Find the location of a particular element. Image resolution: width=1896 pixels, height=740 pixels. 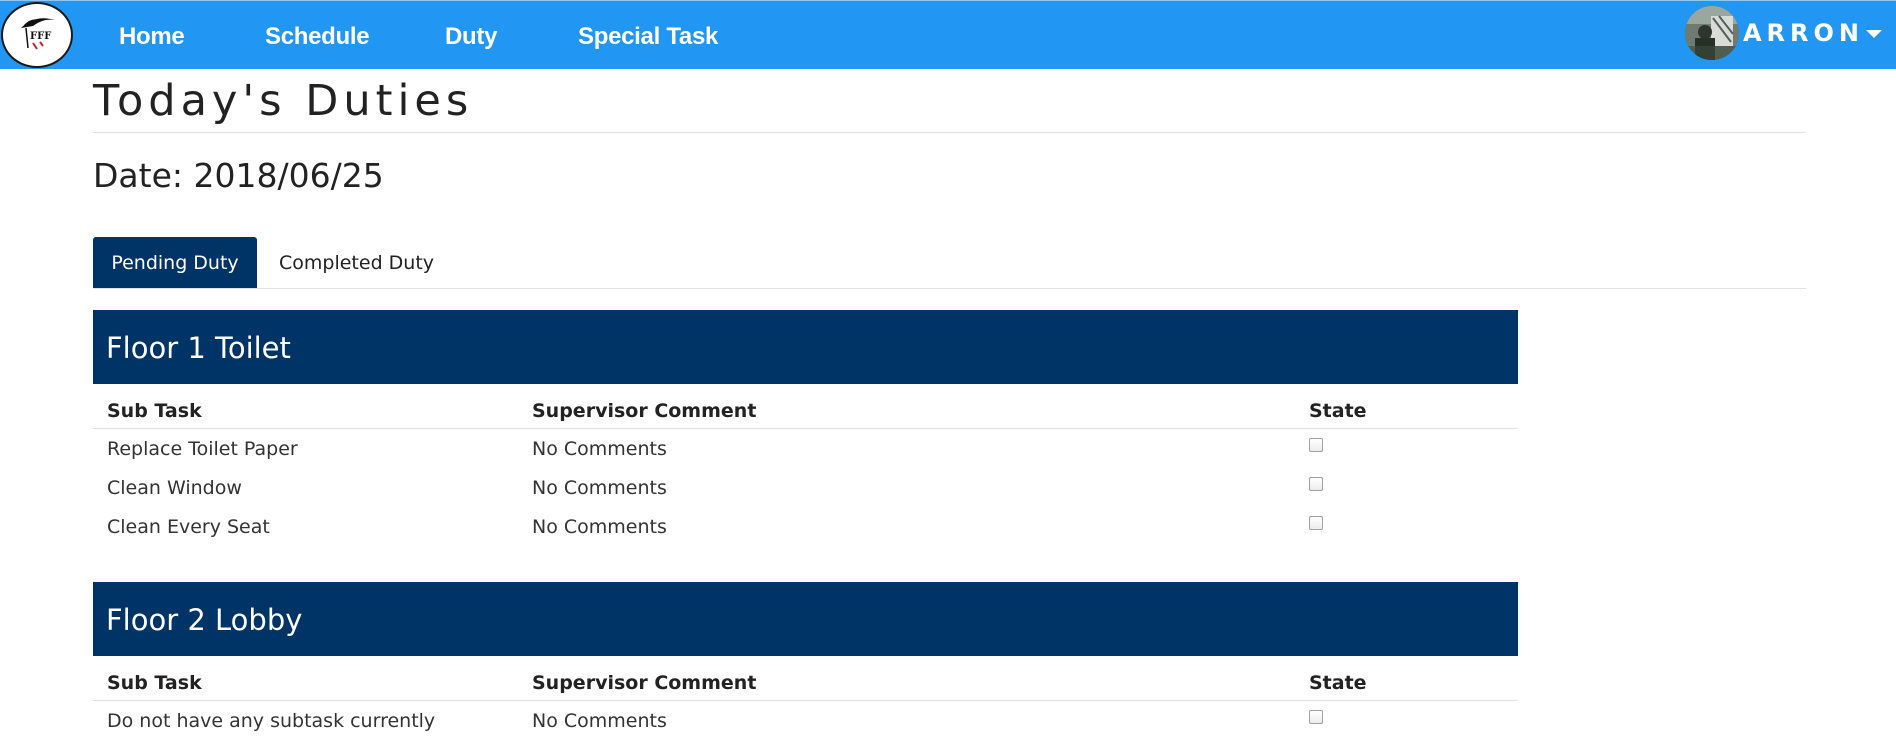

tab-completed-duty: Completed Duty is located at coordinates (356, 262).